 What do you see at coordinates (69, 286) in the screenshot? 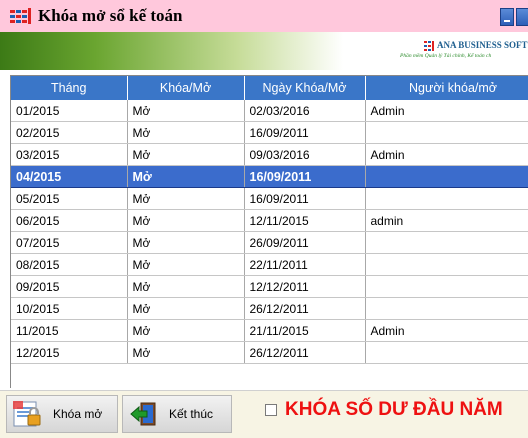
I see `cell-month: 09/2015` at bounding box center [69, 286].